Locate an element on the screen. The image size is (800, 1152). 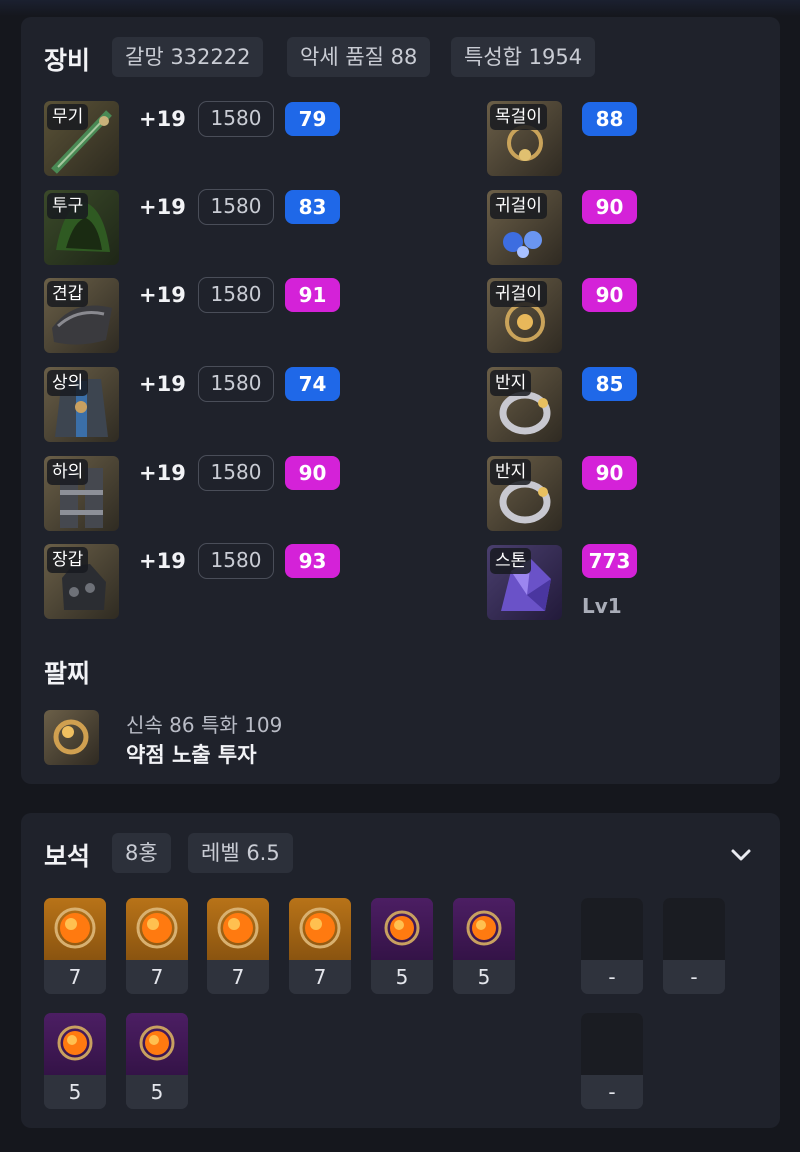
equipment-title: 장비 is located at coordinates (67, 60).